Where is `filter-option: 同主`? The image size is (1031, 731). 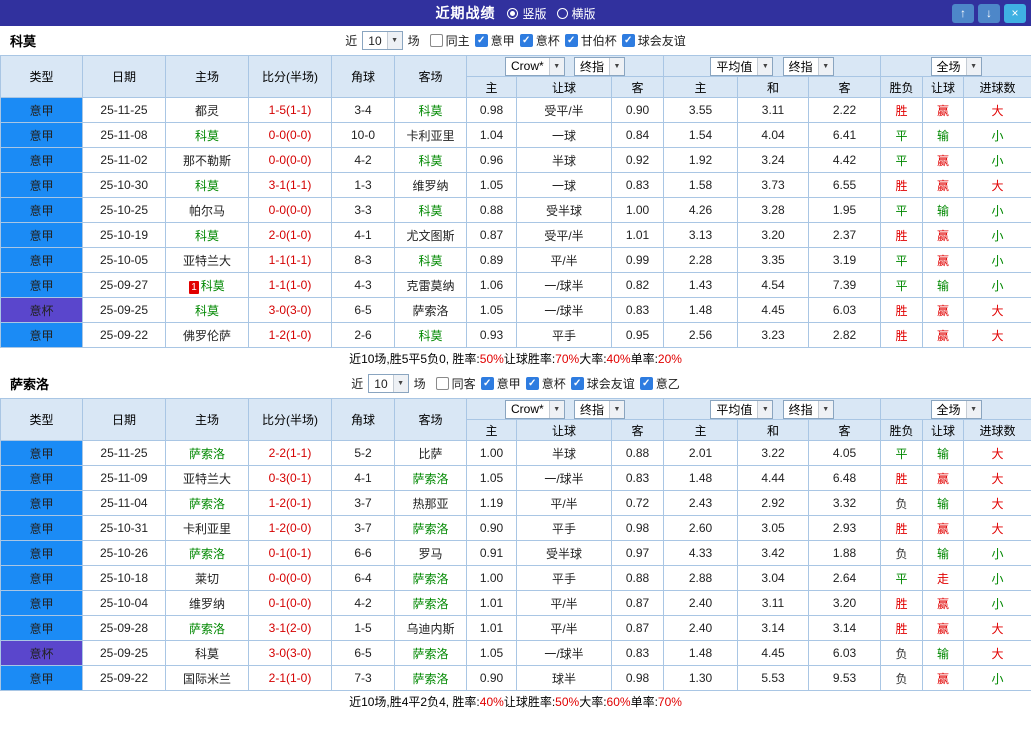 filter-option: 同主 is located at coordinates (449, 40).